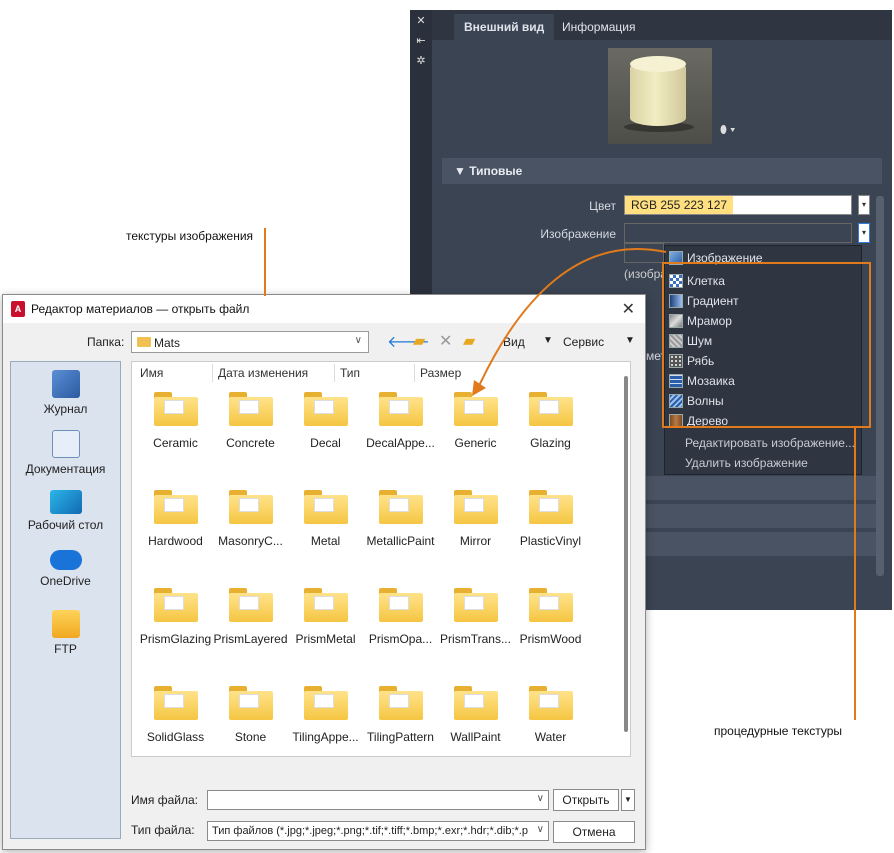  Describe the element at coordinates (175, 541) in the screenshot. I see `folder-item-label: Hardwood` at that location.